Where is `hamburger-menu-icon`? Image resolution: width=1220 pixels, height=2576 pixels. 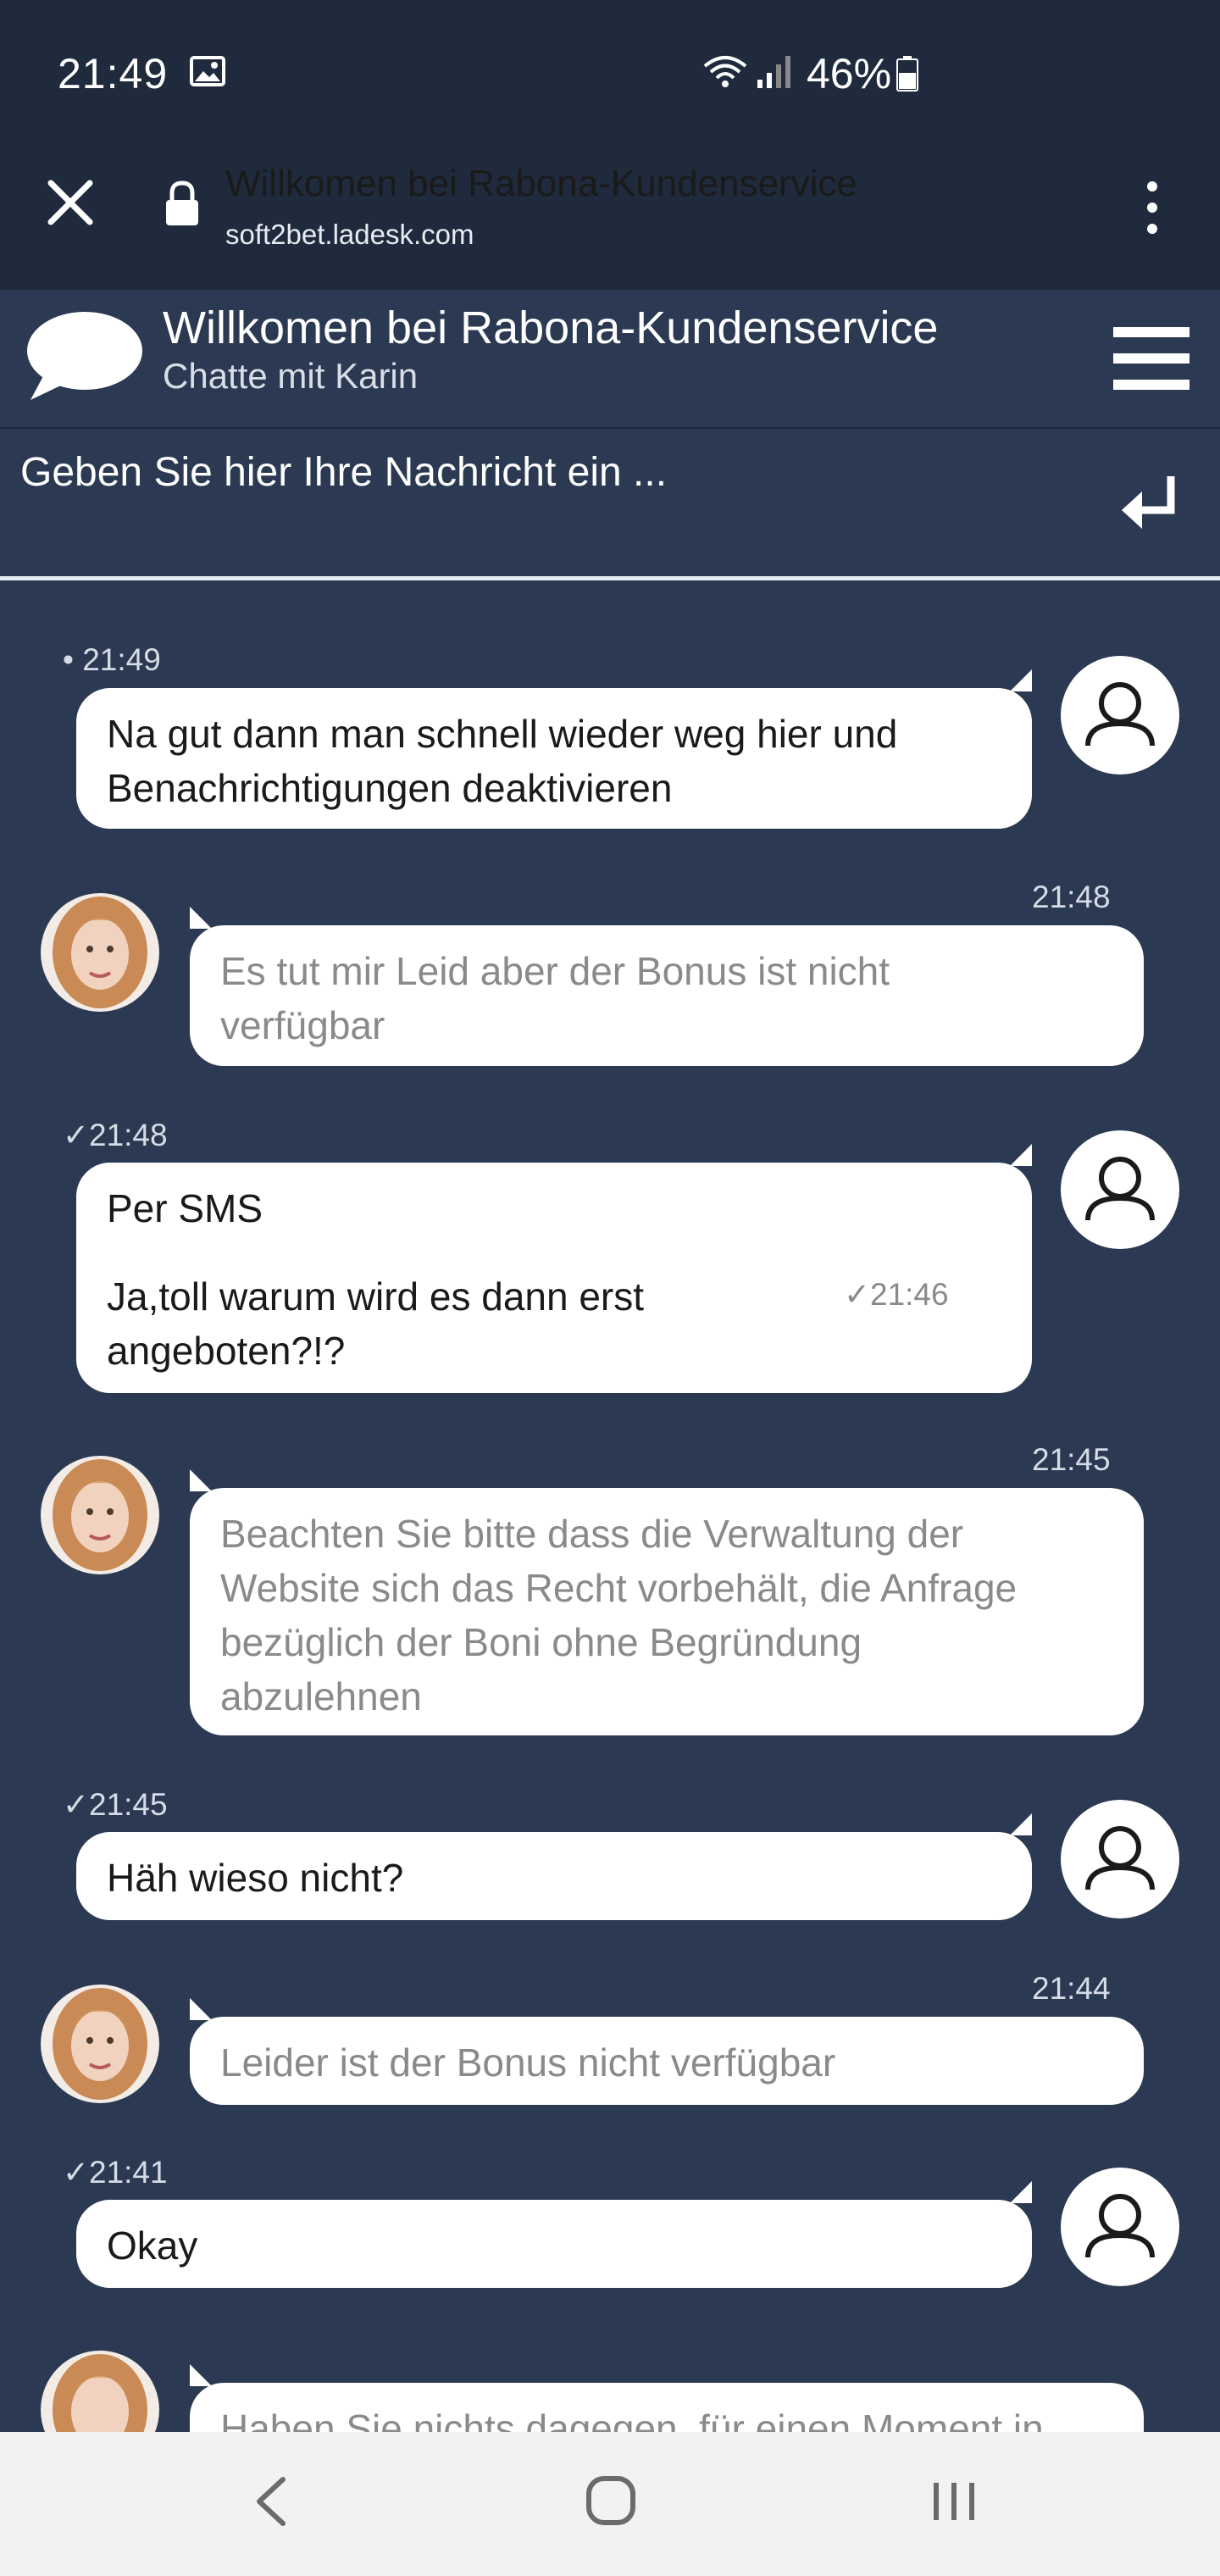
hamburger-menu-icon is located at coordinates (1151, 358).